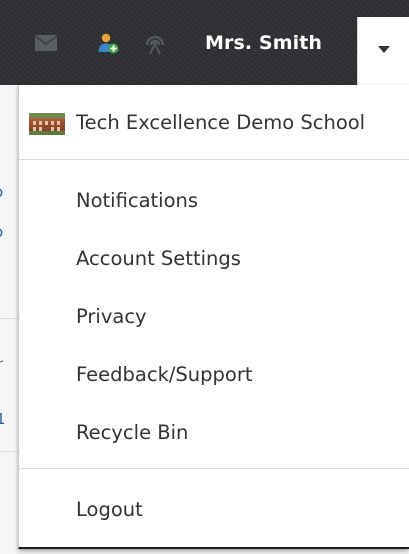  What do you see at coordinates (158, 259) in the screenshot?
I see `menu-item-account-settings: Account Settings` at bounding box center [158, 259].